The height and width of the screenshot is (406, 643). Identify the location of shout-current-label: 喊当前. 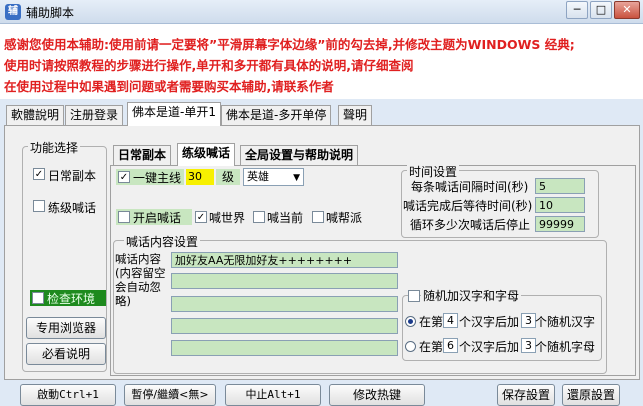
(285, 218).